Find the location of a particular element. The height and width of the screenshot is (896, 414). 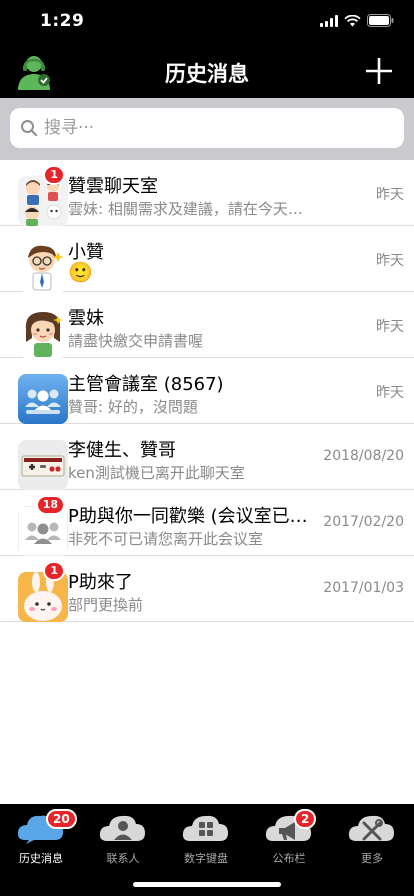

chat-preview: ken測試機已离开此聊天室 is located at coordinates (156, 473).